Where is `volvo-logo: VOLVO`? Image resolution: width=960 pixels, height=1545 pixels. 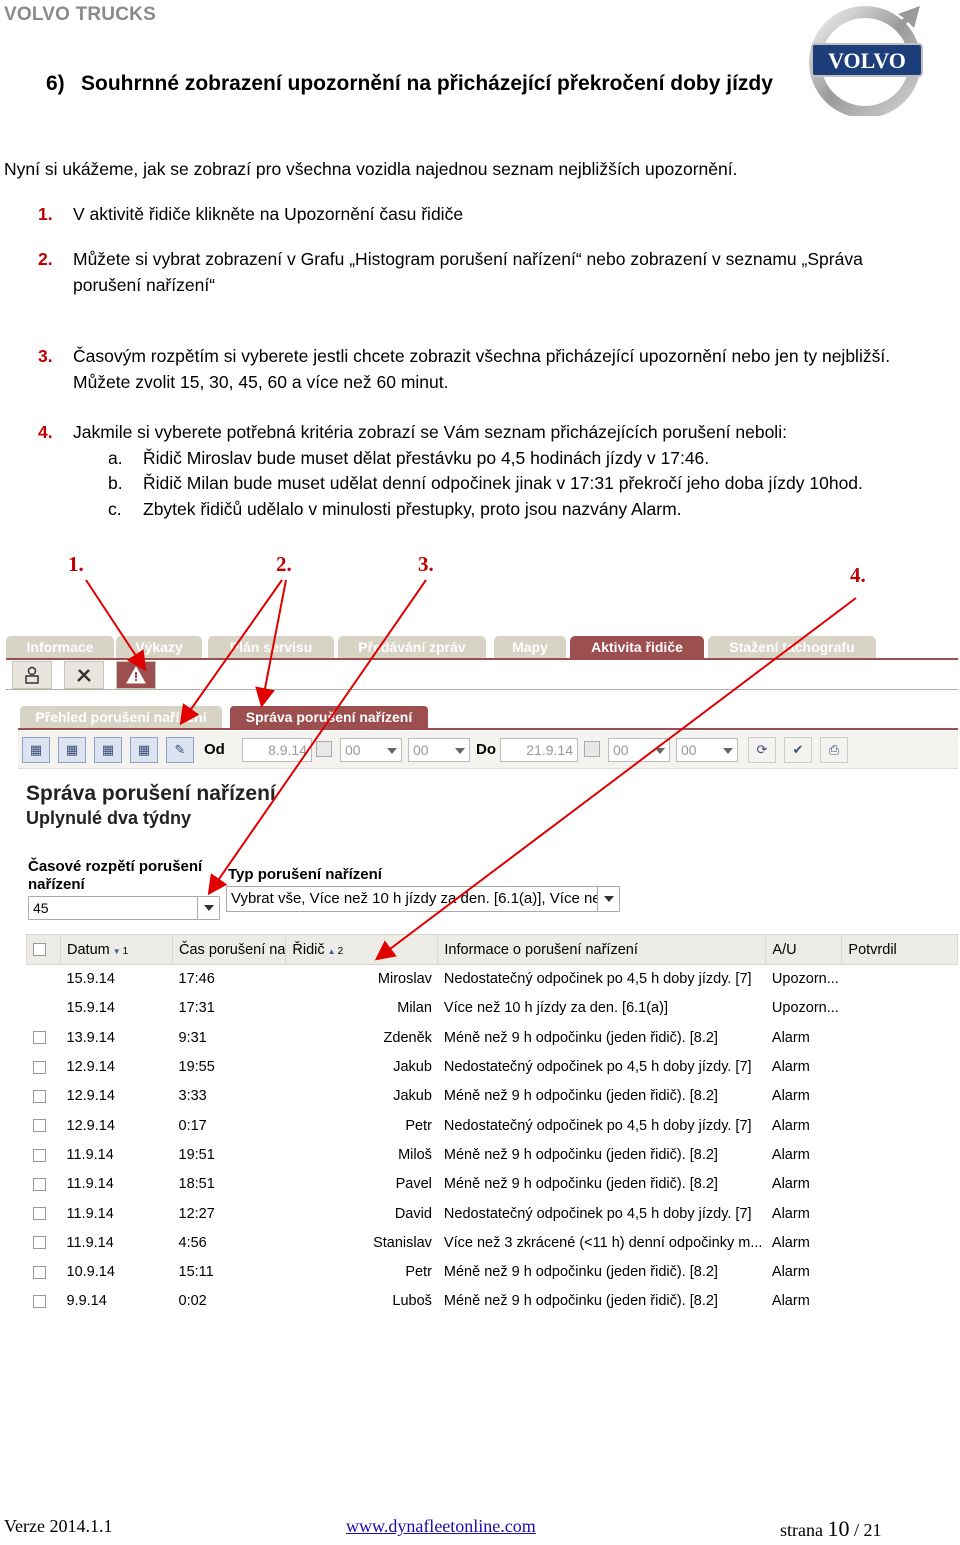 volvo-logo: VOLVO is located at coordinates (866, 61).